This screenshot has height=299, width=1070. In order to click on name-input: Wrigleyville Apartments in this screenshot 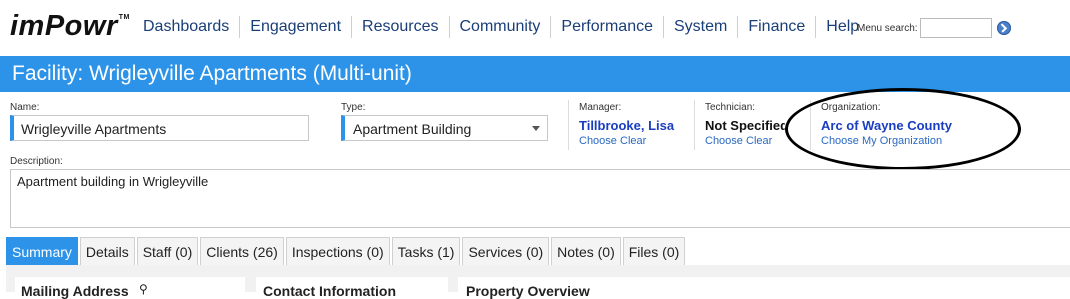, I will do `click(159, 128)`.